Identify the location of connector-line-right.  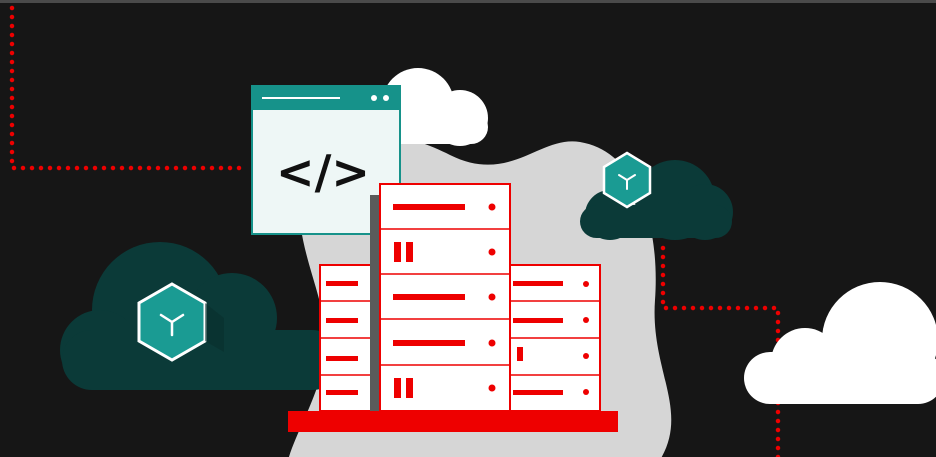
(720, 351).